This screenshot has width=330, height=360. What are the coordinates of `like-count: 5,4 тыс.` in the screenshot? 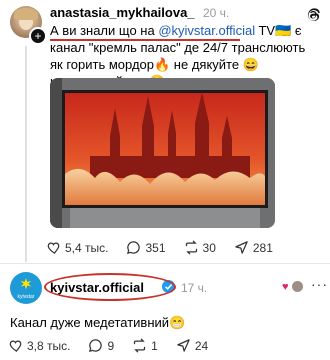 It's located at (87, 247).